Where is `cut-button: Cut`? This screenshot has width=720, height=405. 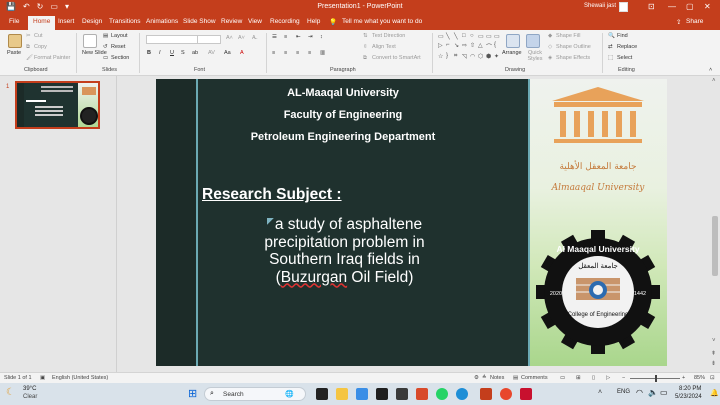
cut-button: Cut is located at coordinates (38, 36).